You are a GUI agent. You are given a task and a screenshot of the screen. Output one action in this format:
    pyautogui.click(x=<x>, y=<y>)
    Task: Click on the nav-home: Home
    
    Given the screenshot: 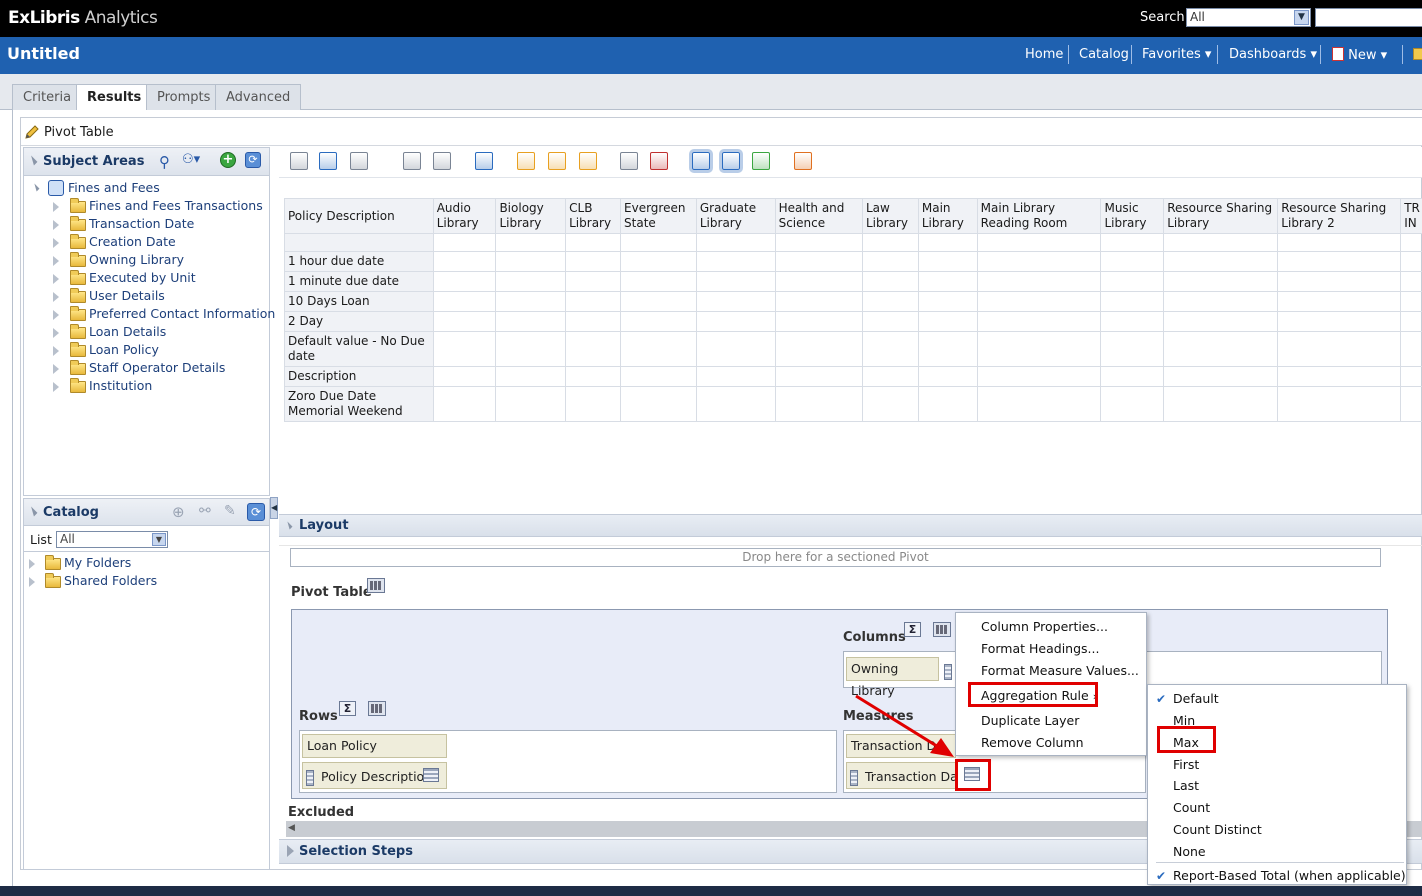 What is the action you would take?
    pyautogui.click(x=1044, y=54)
    